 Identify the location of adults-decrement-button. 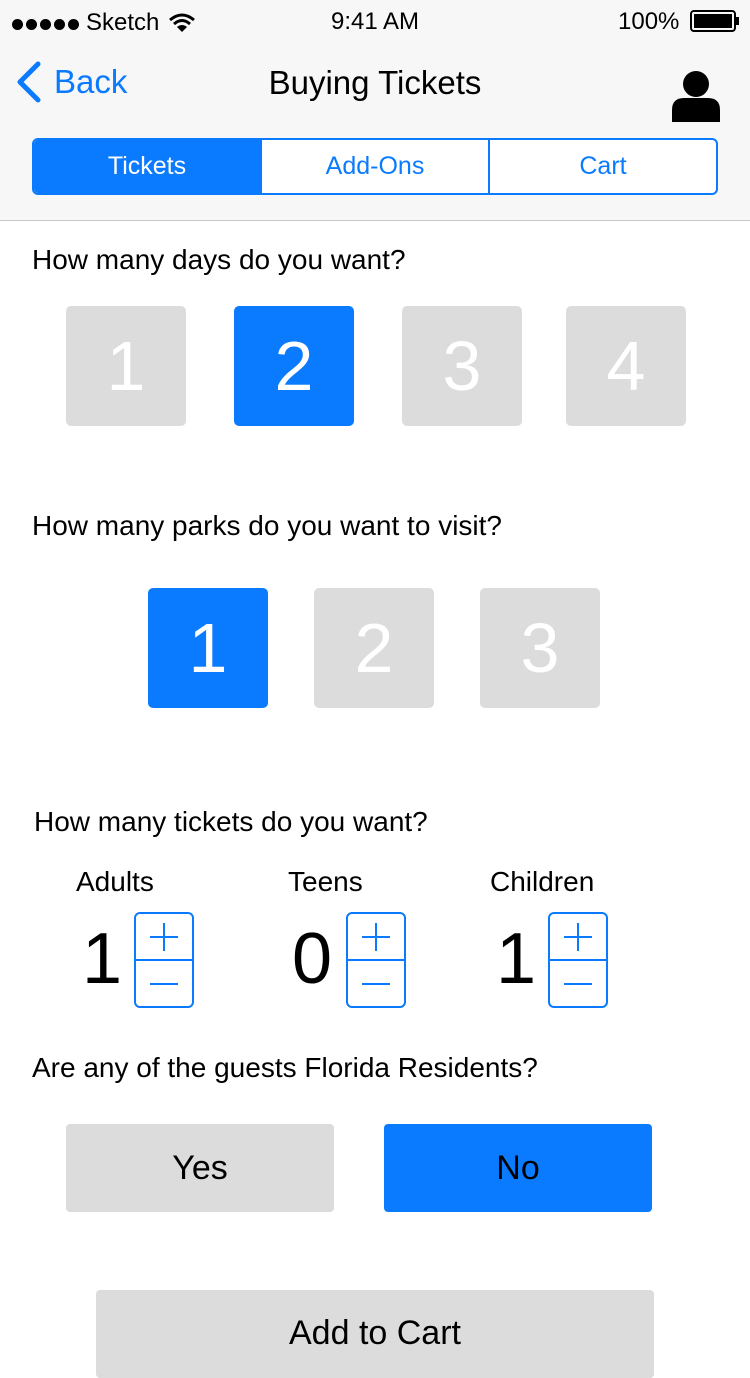
(164, 982).